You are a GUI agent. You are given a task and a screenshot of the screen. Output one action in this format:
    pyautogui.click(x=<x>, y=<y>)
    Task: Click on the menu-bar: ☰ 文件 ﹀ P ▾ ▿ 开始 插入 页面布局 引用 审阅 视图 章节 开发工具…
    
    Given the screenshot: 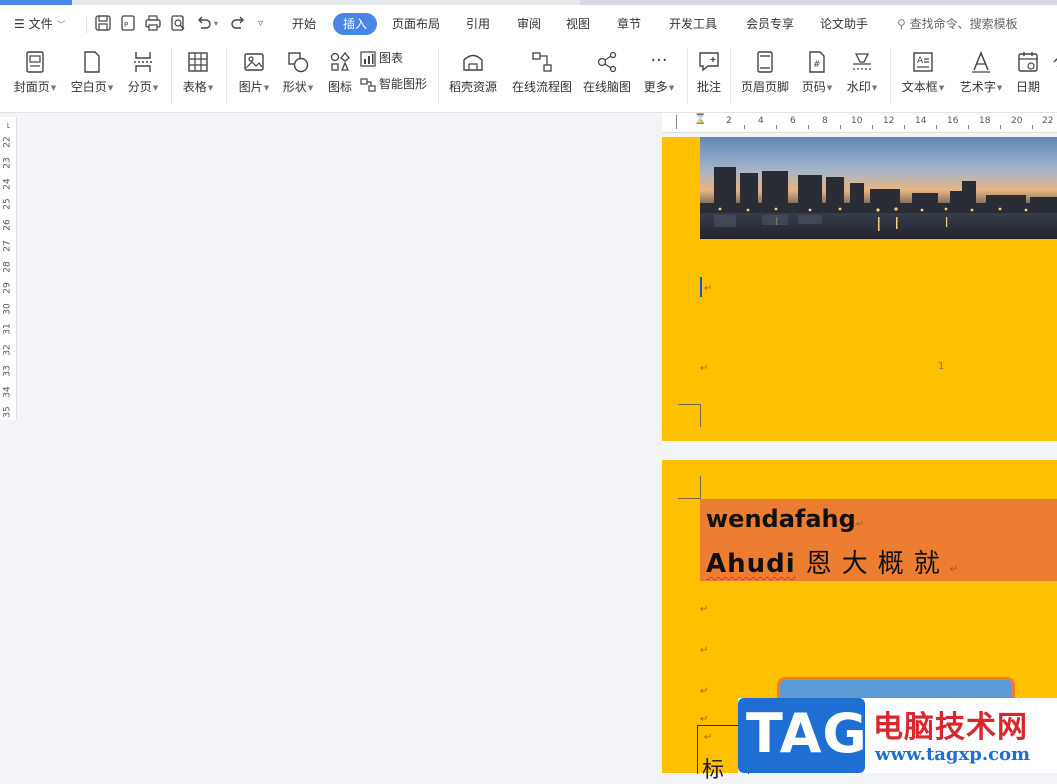 What is the action you would take?
    pyautogui.click(x=528, y=23)
    